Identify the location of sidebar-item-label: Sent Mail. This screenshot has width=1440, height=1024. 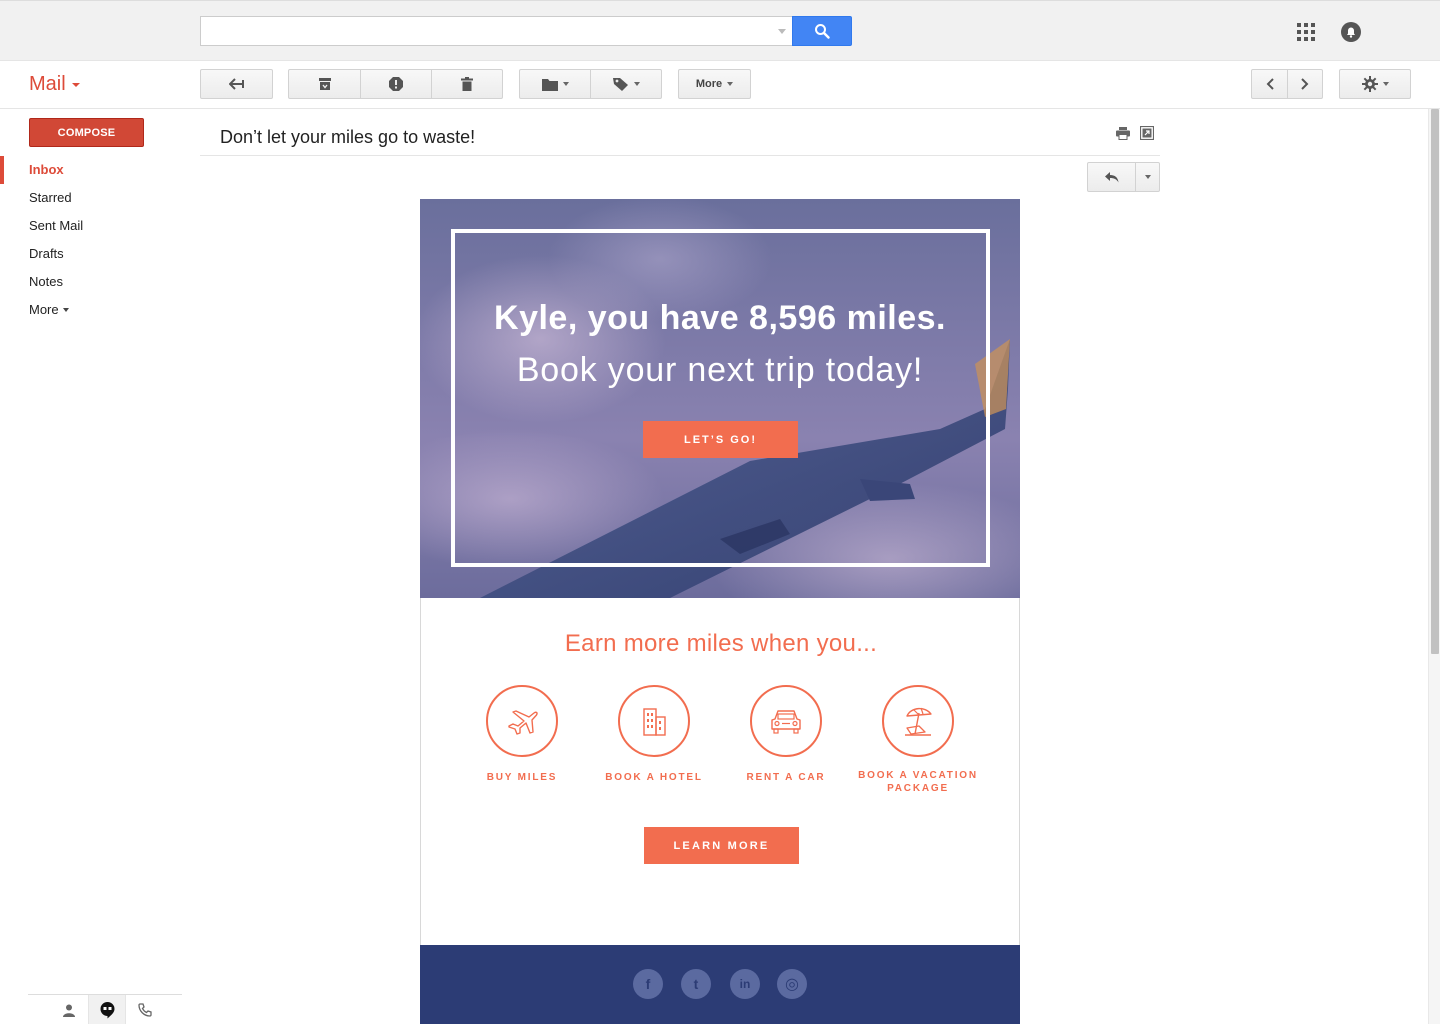
(56, 225).